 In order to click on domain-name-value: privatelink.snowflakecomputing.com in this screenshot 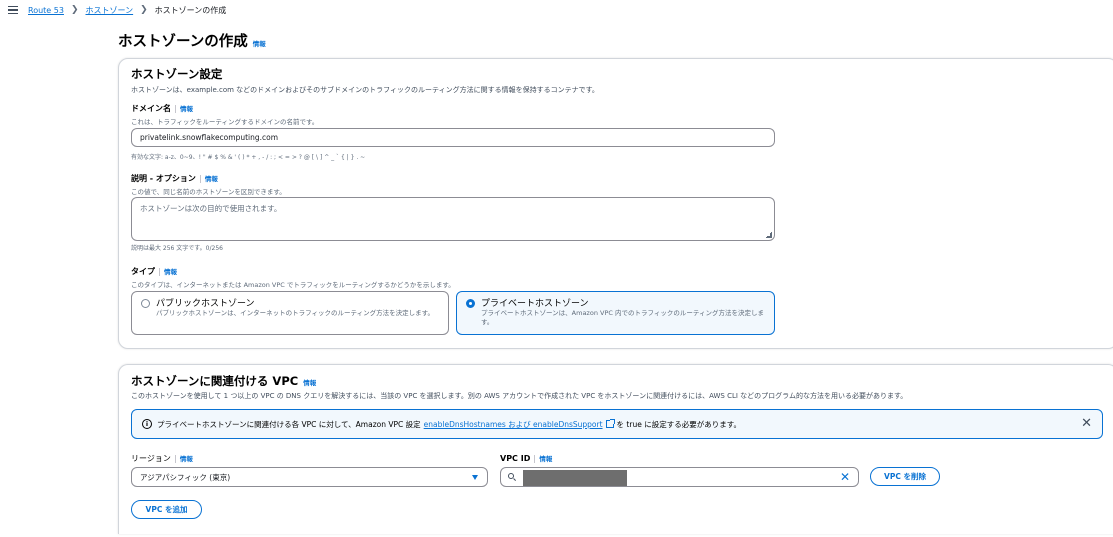, I will do `click(209, 137)`.